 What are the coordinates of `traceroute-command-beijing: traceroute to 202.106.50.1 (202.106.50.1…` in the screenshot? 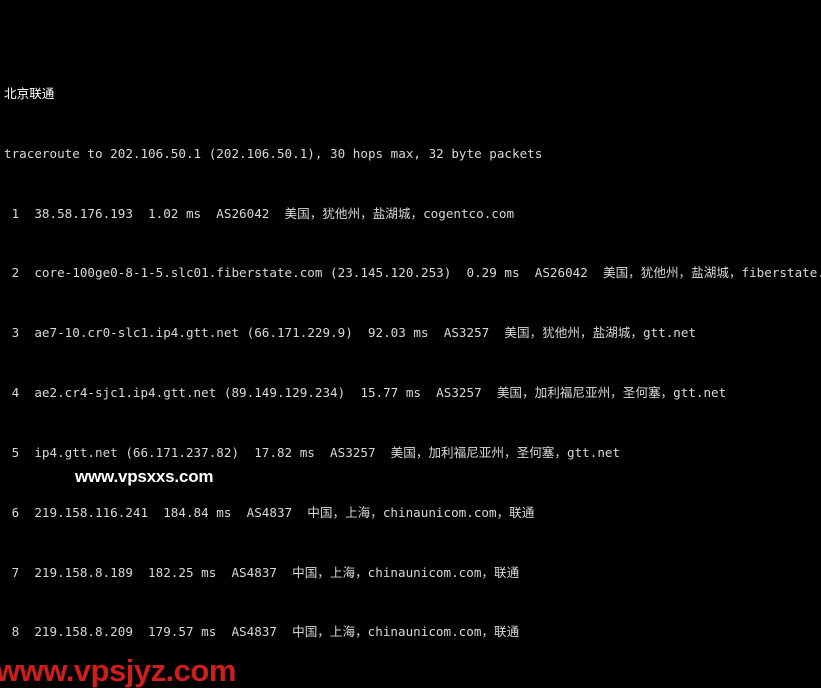 It's located at (273, 153).